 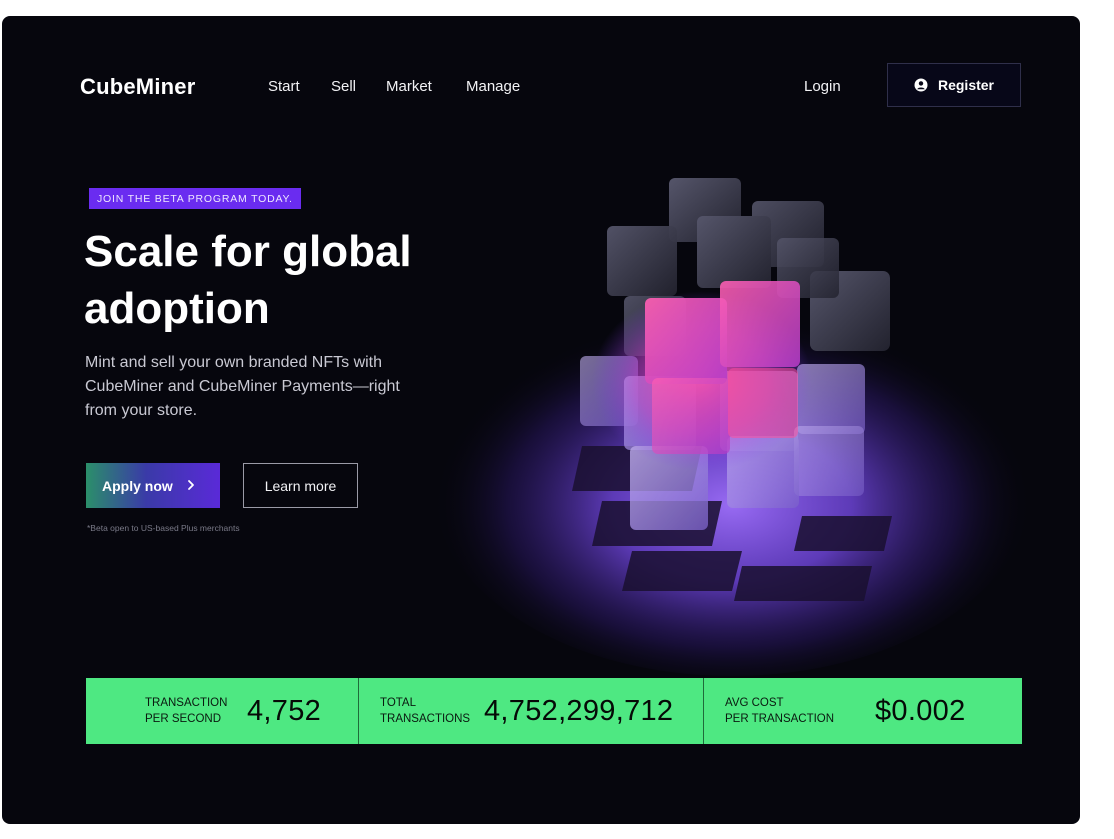 What do you see at coordinates (191, 485) in the screenshot?
I see `chevron-right-icon` at bounding box center [191, 485].